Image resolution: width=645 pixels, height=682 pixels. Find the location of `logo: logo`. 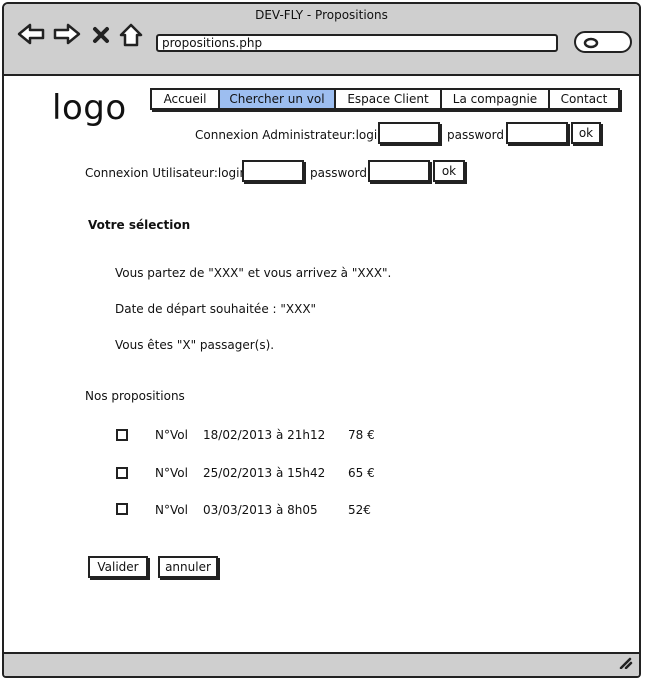

logo: logo is located at coordinates (89, 108).